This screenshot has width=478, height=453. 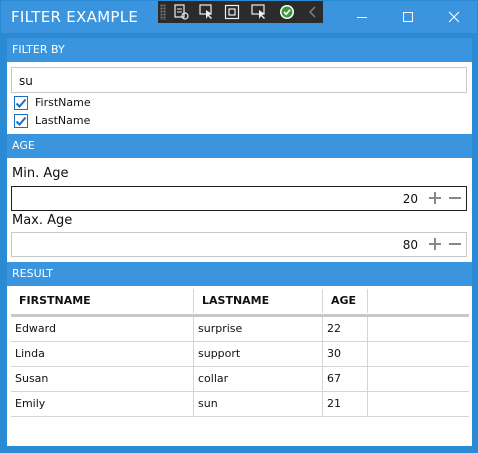 I want to click on display-layout-adorners-icon, so click(x=232, y=12).